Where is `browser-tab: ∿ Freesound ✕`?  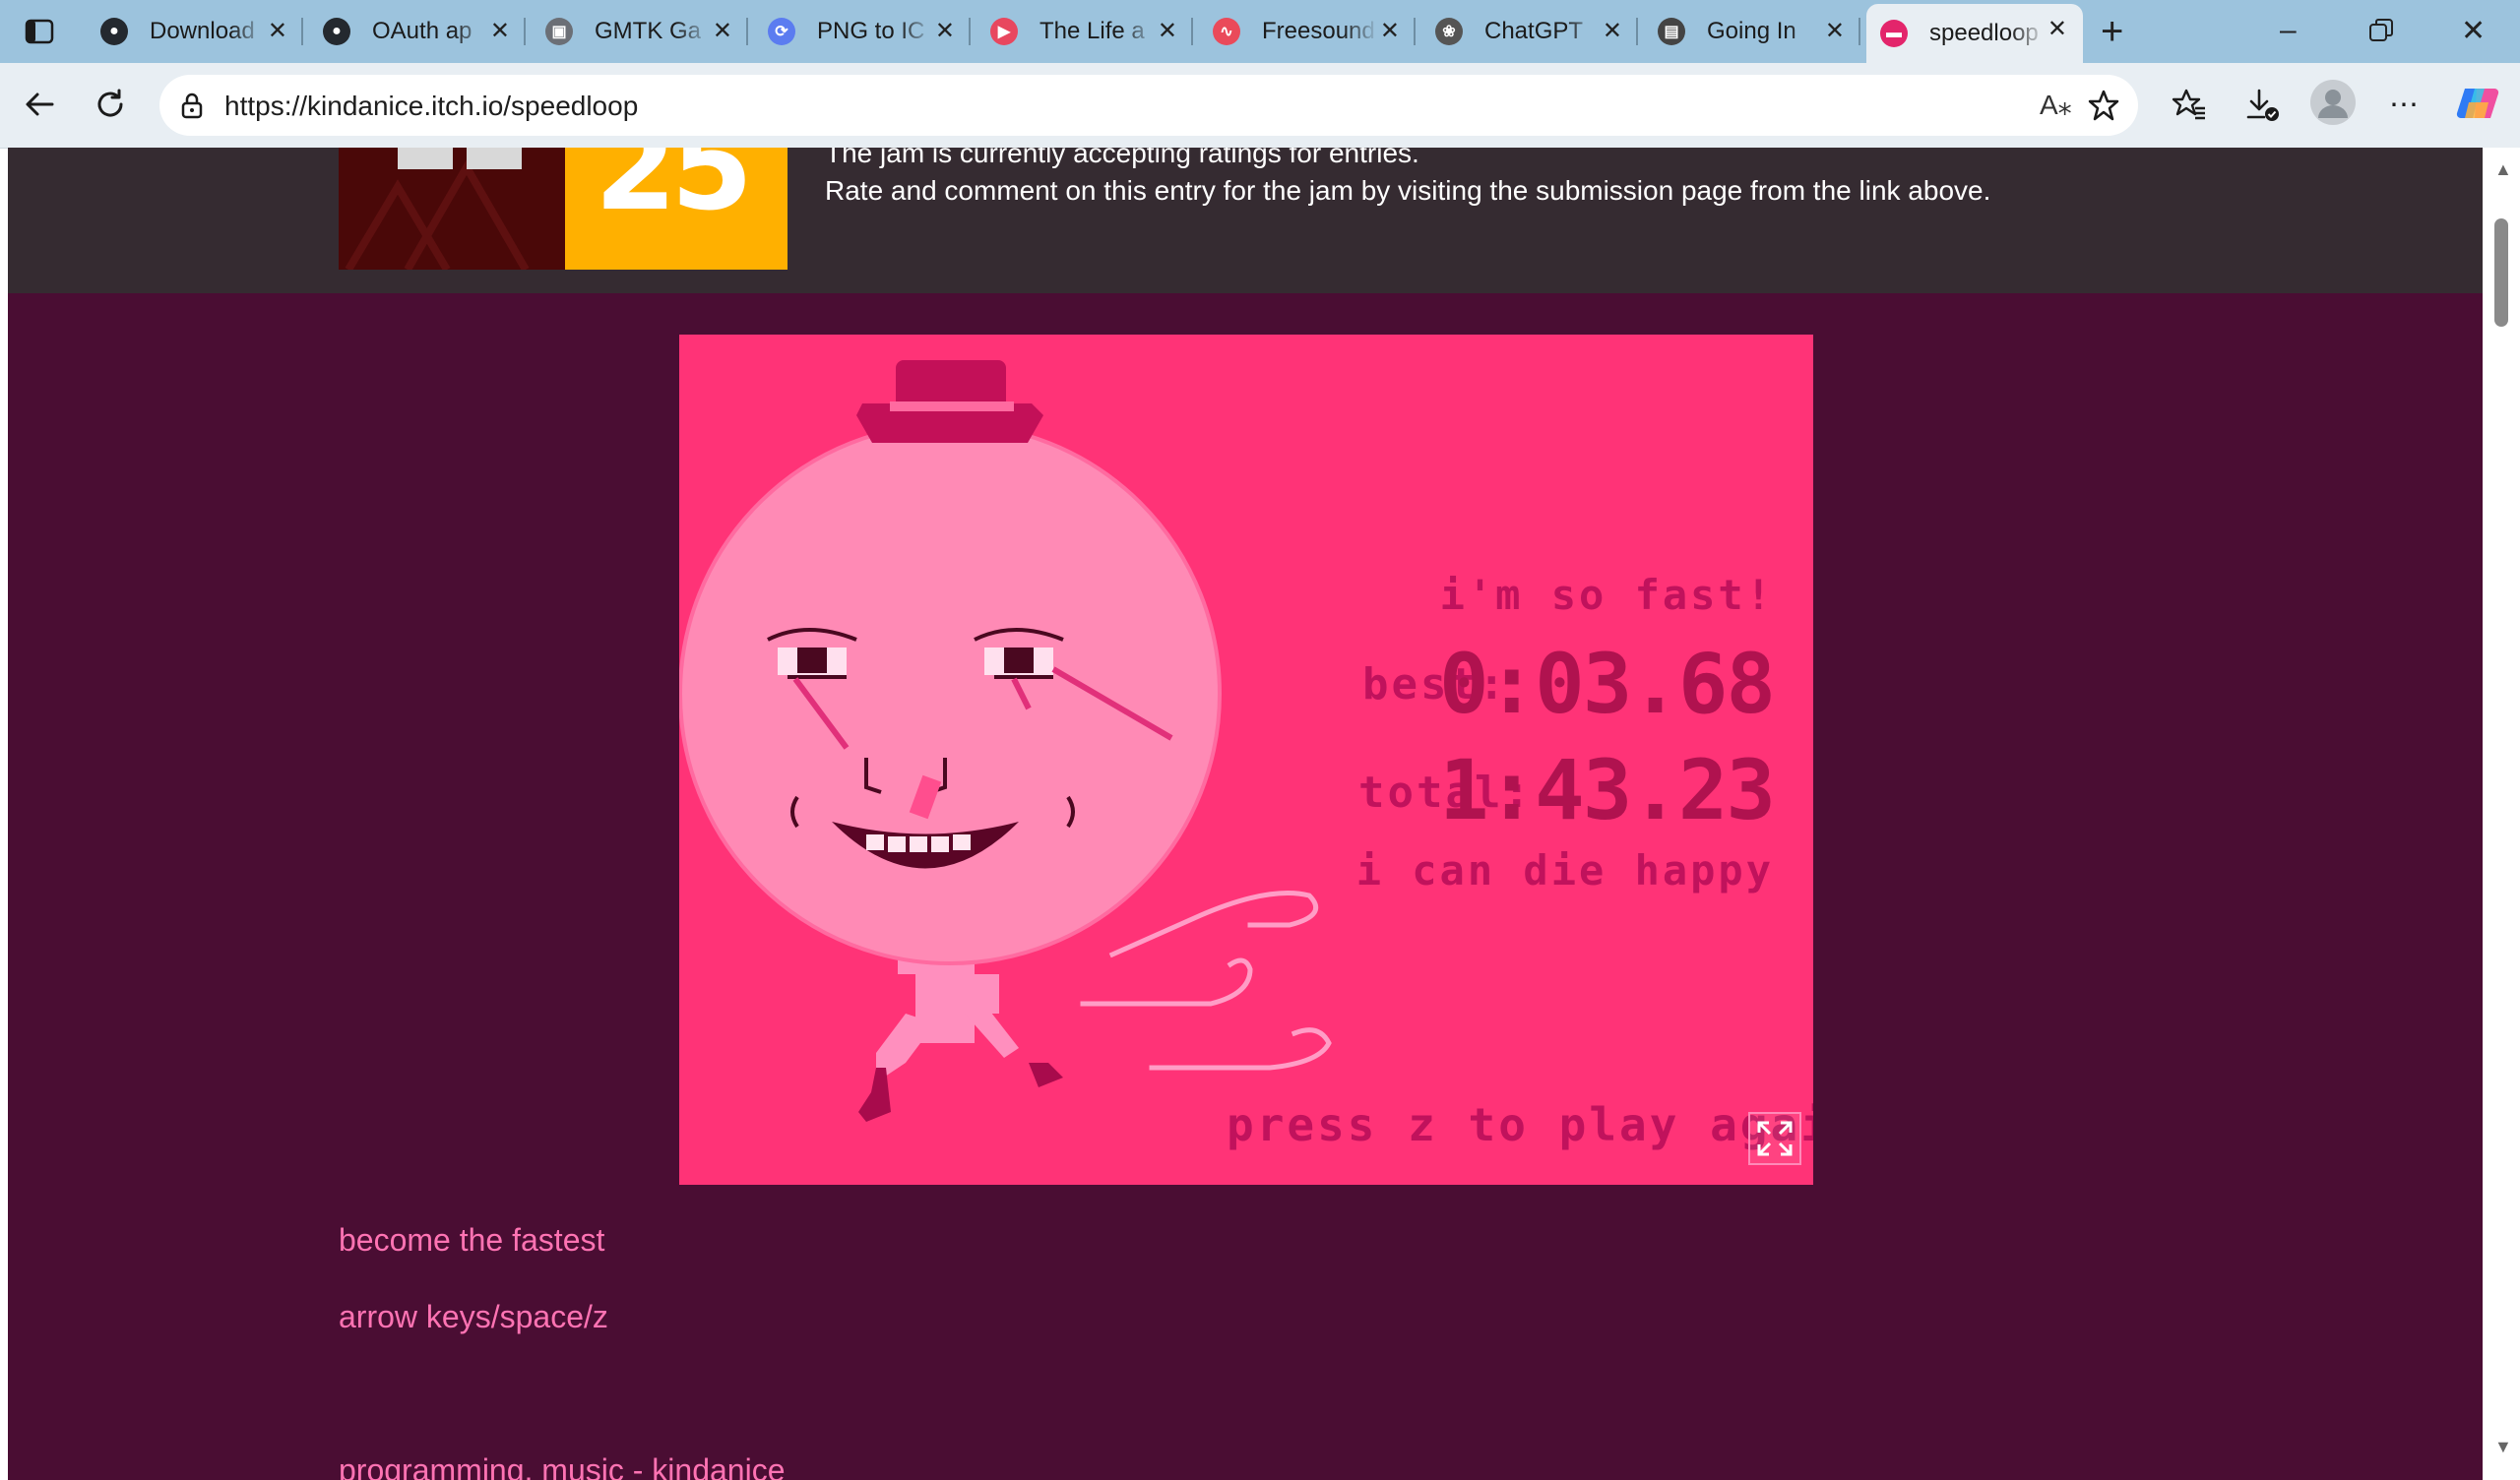 browser-tab: ∿ Freesound ✕ is located at coordinates (1307, 31).